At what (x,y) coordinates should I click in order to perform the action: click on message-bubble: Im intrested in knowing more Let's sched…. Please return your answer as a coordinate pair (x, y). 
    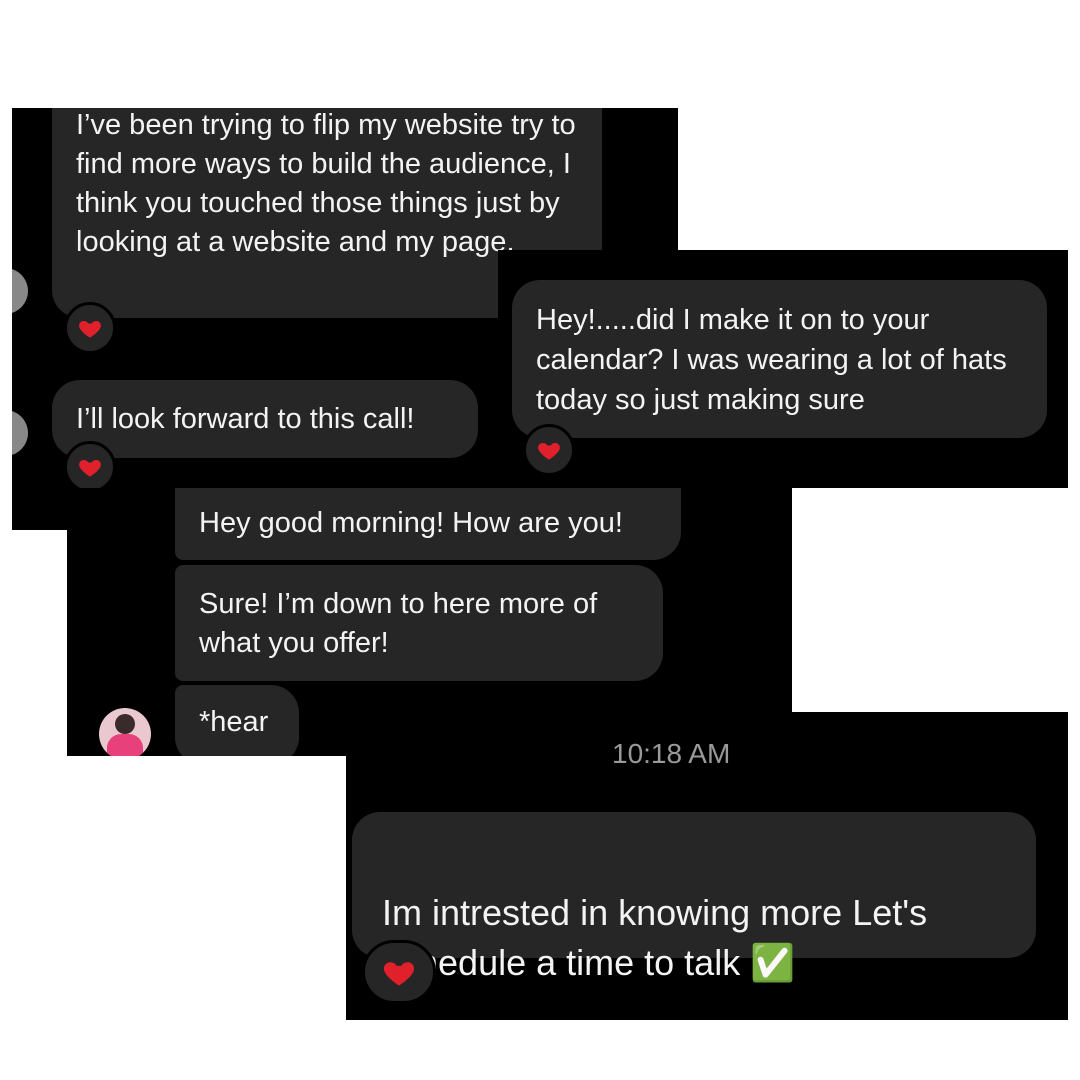
    Looking at the image, I should click on (694, 897).